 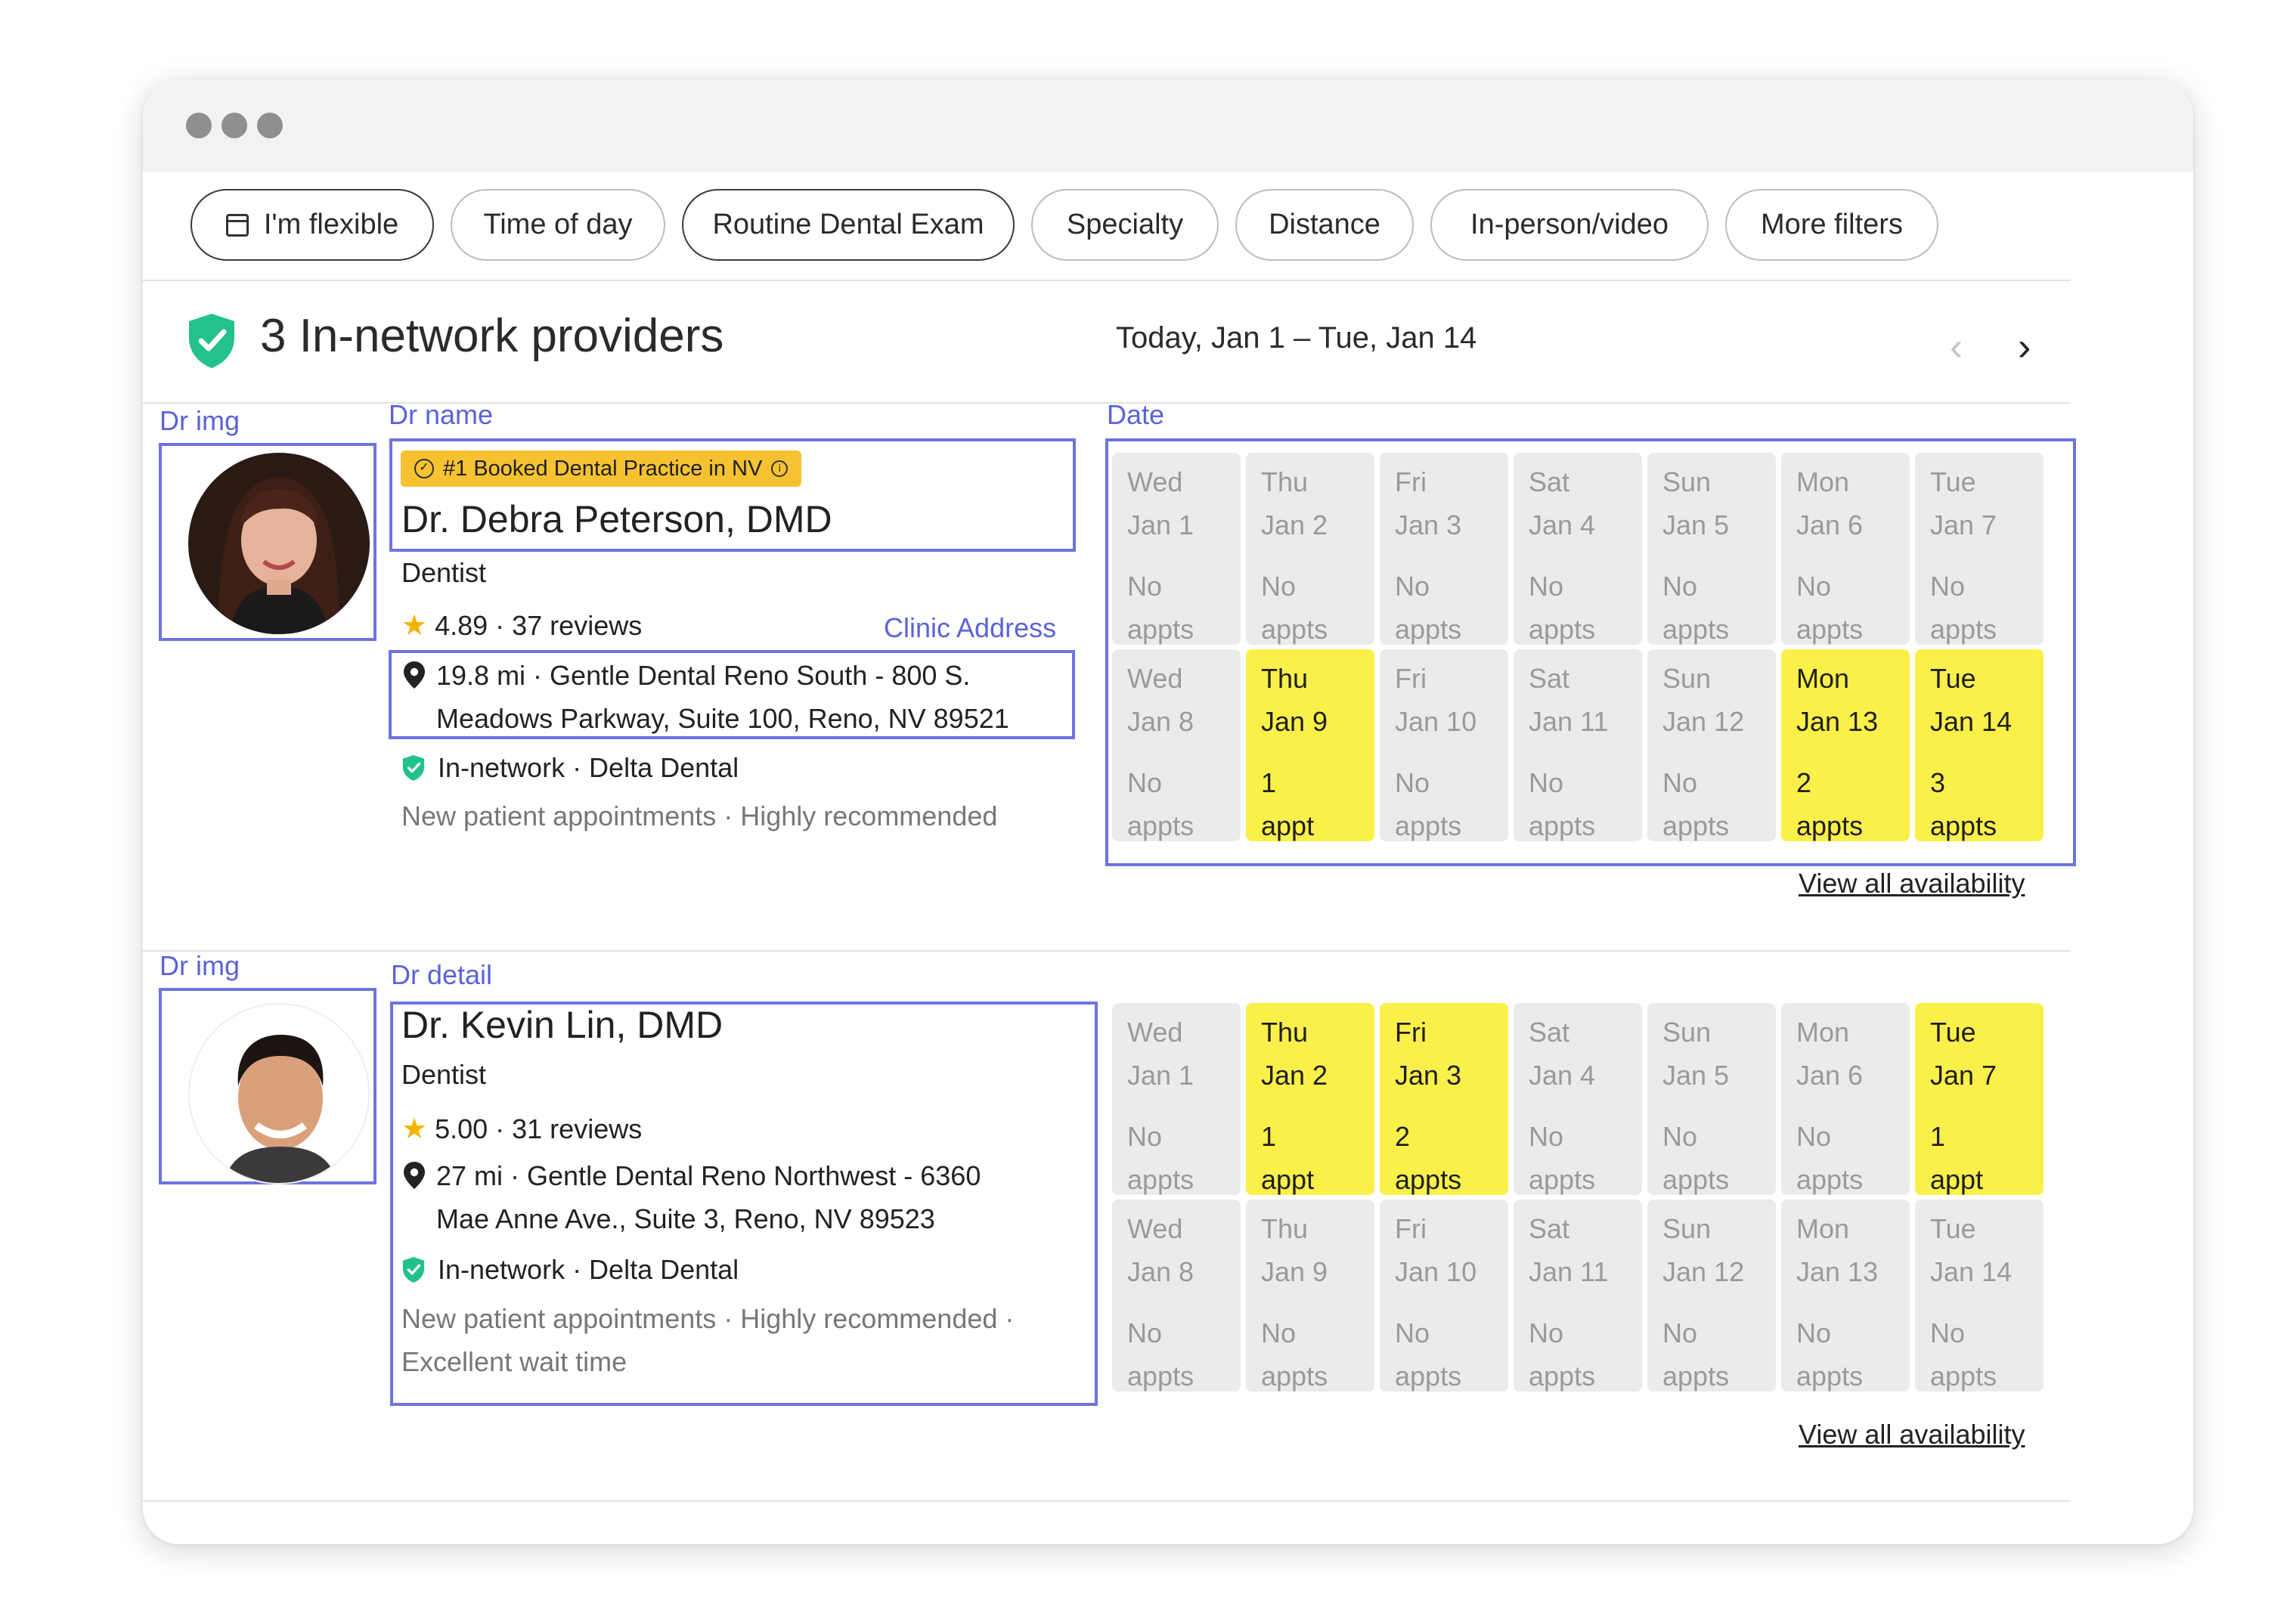 I want to click on chevron-left-icon: ‹, so click(x=1956, y=347).